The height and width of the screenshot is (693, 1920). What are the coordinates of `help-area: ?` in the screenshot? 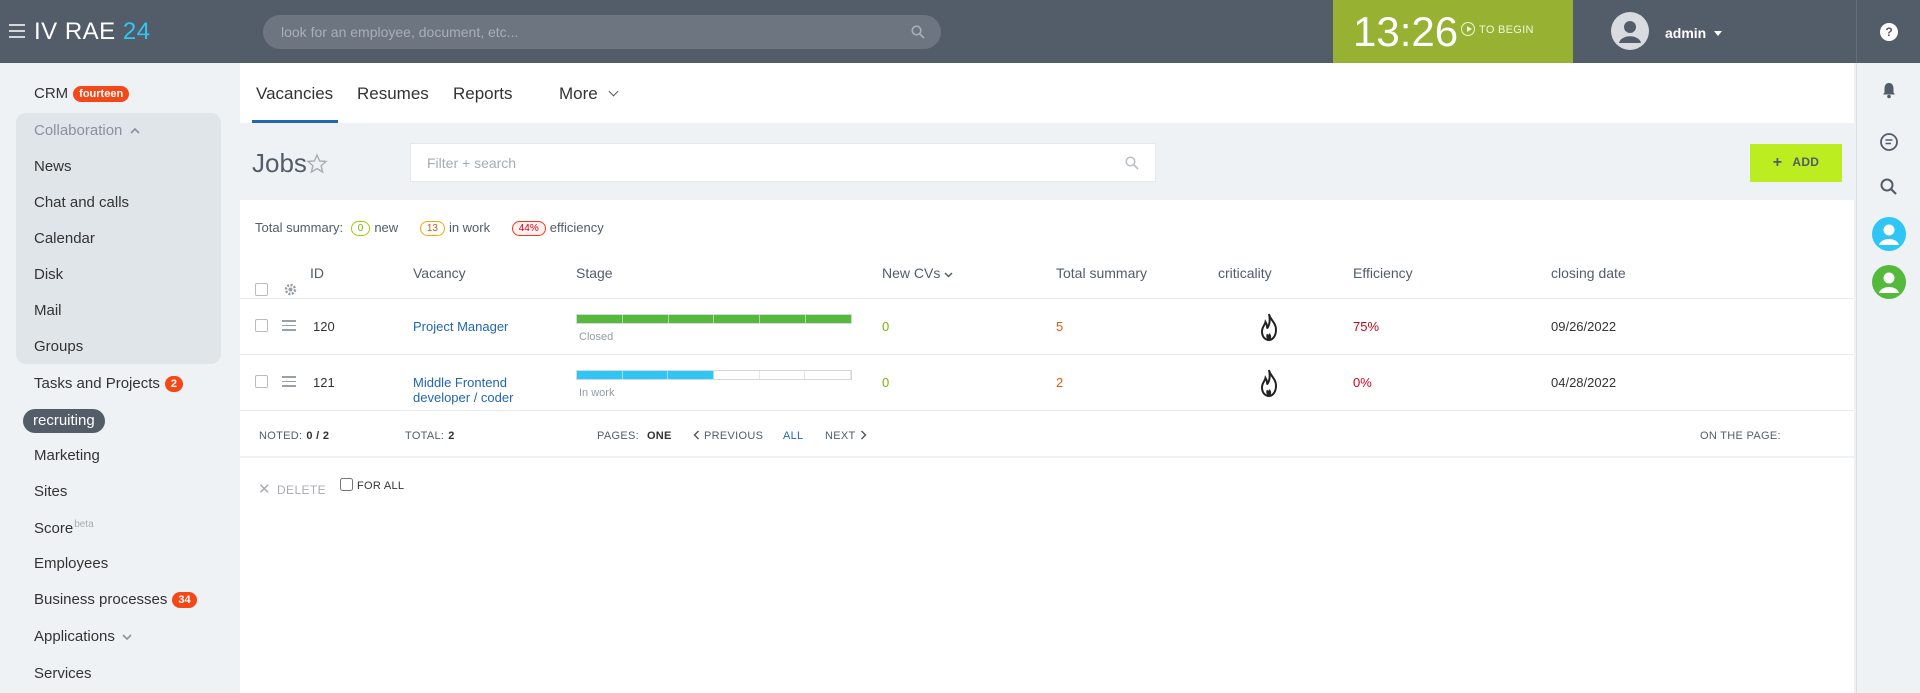 It's located at (1888, 31).